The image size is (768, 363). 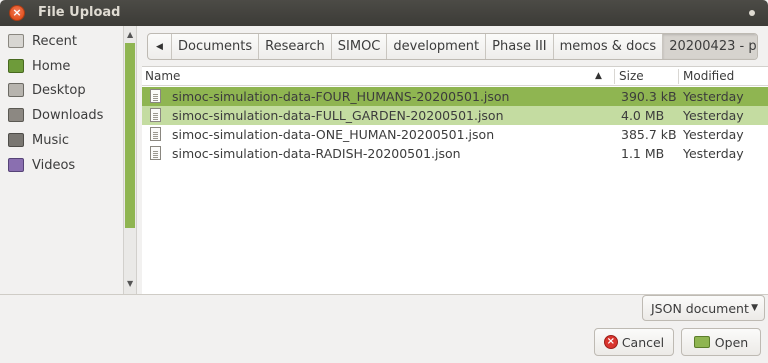 I want to click on path-segment-presets: 20200423 - presets, so click(x=710, y=46).